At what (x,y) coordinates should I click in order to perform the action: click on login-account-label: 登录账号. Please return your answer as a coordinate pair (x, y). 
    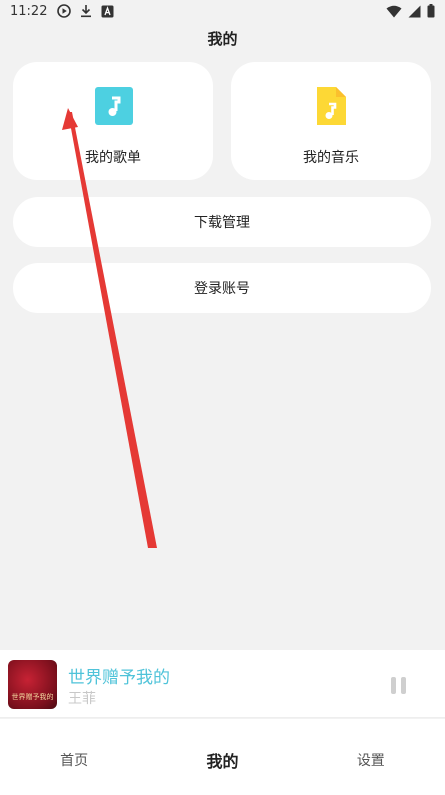
    Looking at the image, I should click on (222, 289).